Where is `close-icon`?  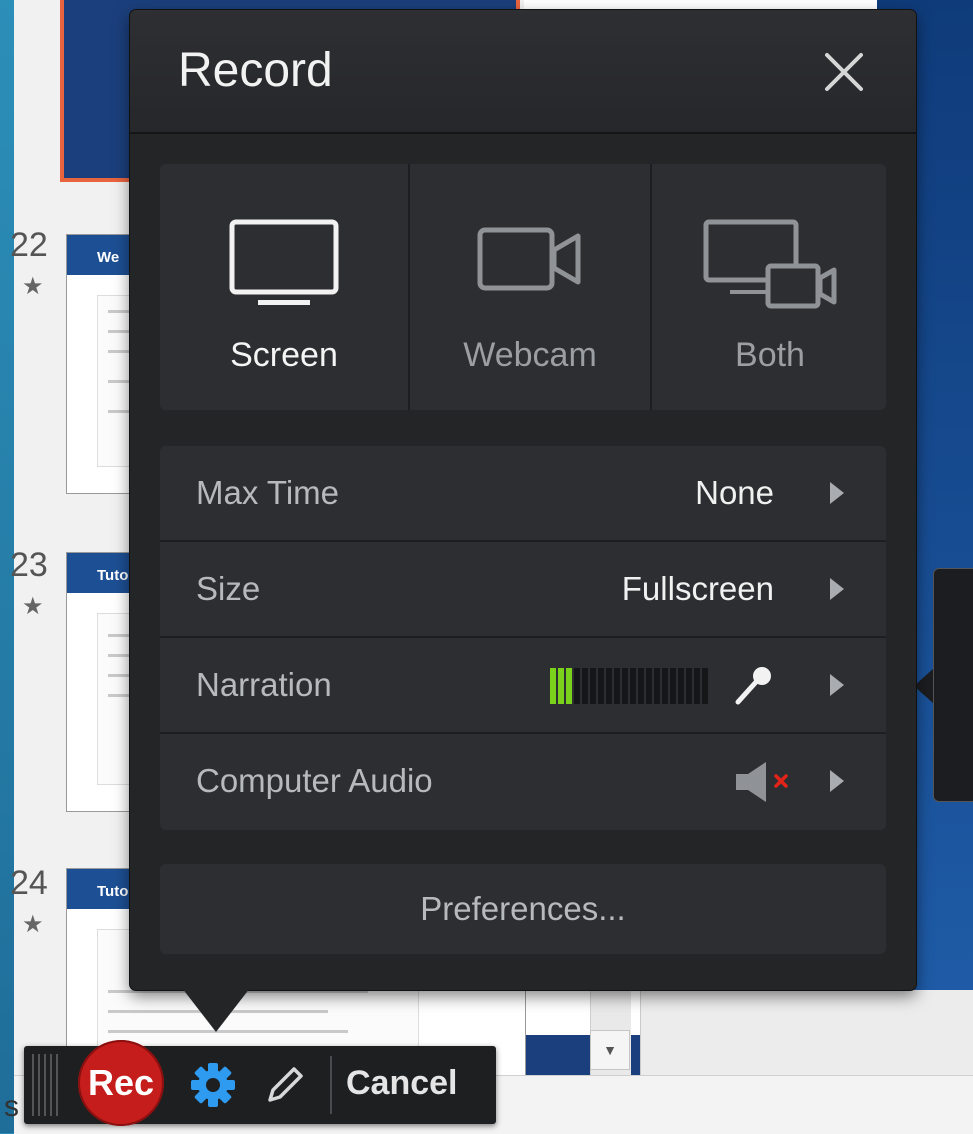 close-icon is located at coordinates (844, 72).